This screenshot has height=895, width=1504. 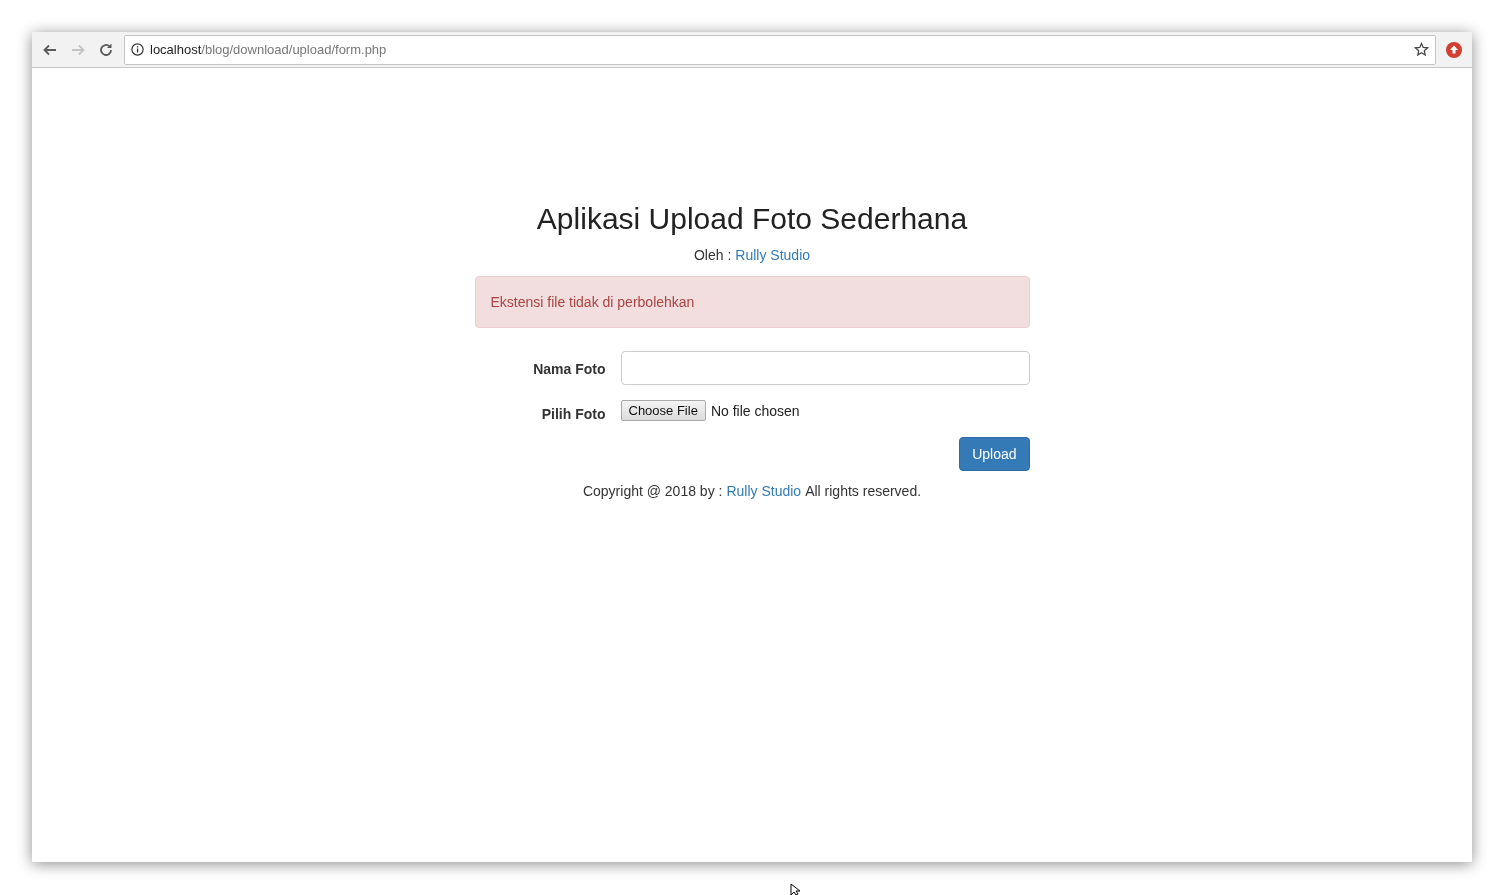 What do you see at coordinates (652, 491) in the screenshot?
I see `copyright-text: Copyright @ 2018 by :` at bounding box center [652, 491].